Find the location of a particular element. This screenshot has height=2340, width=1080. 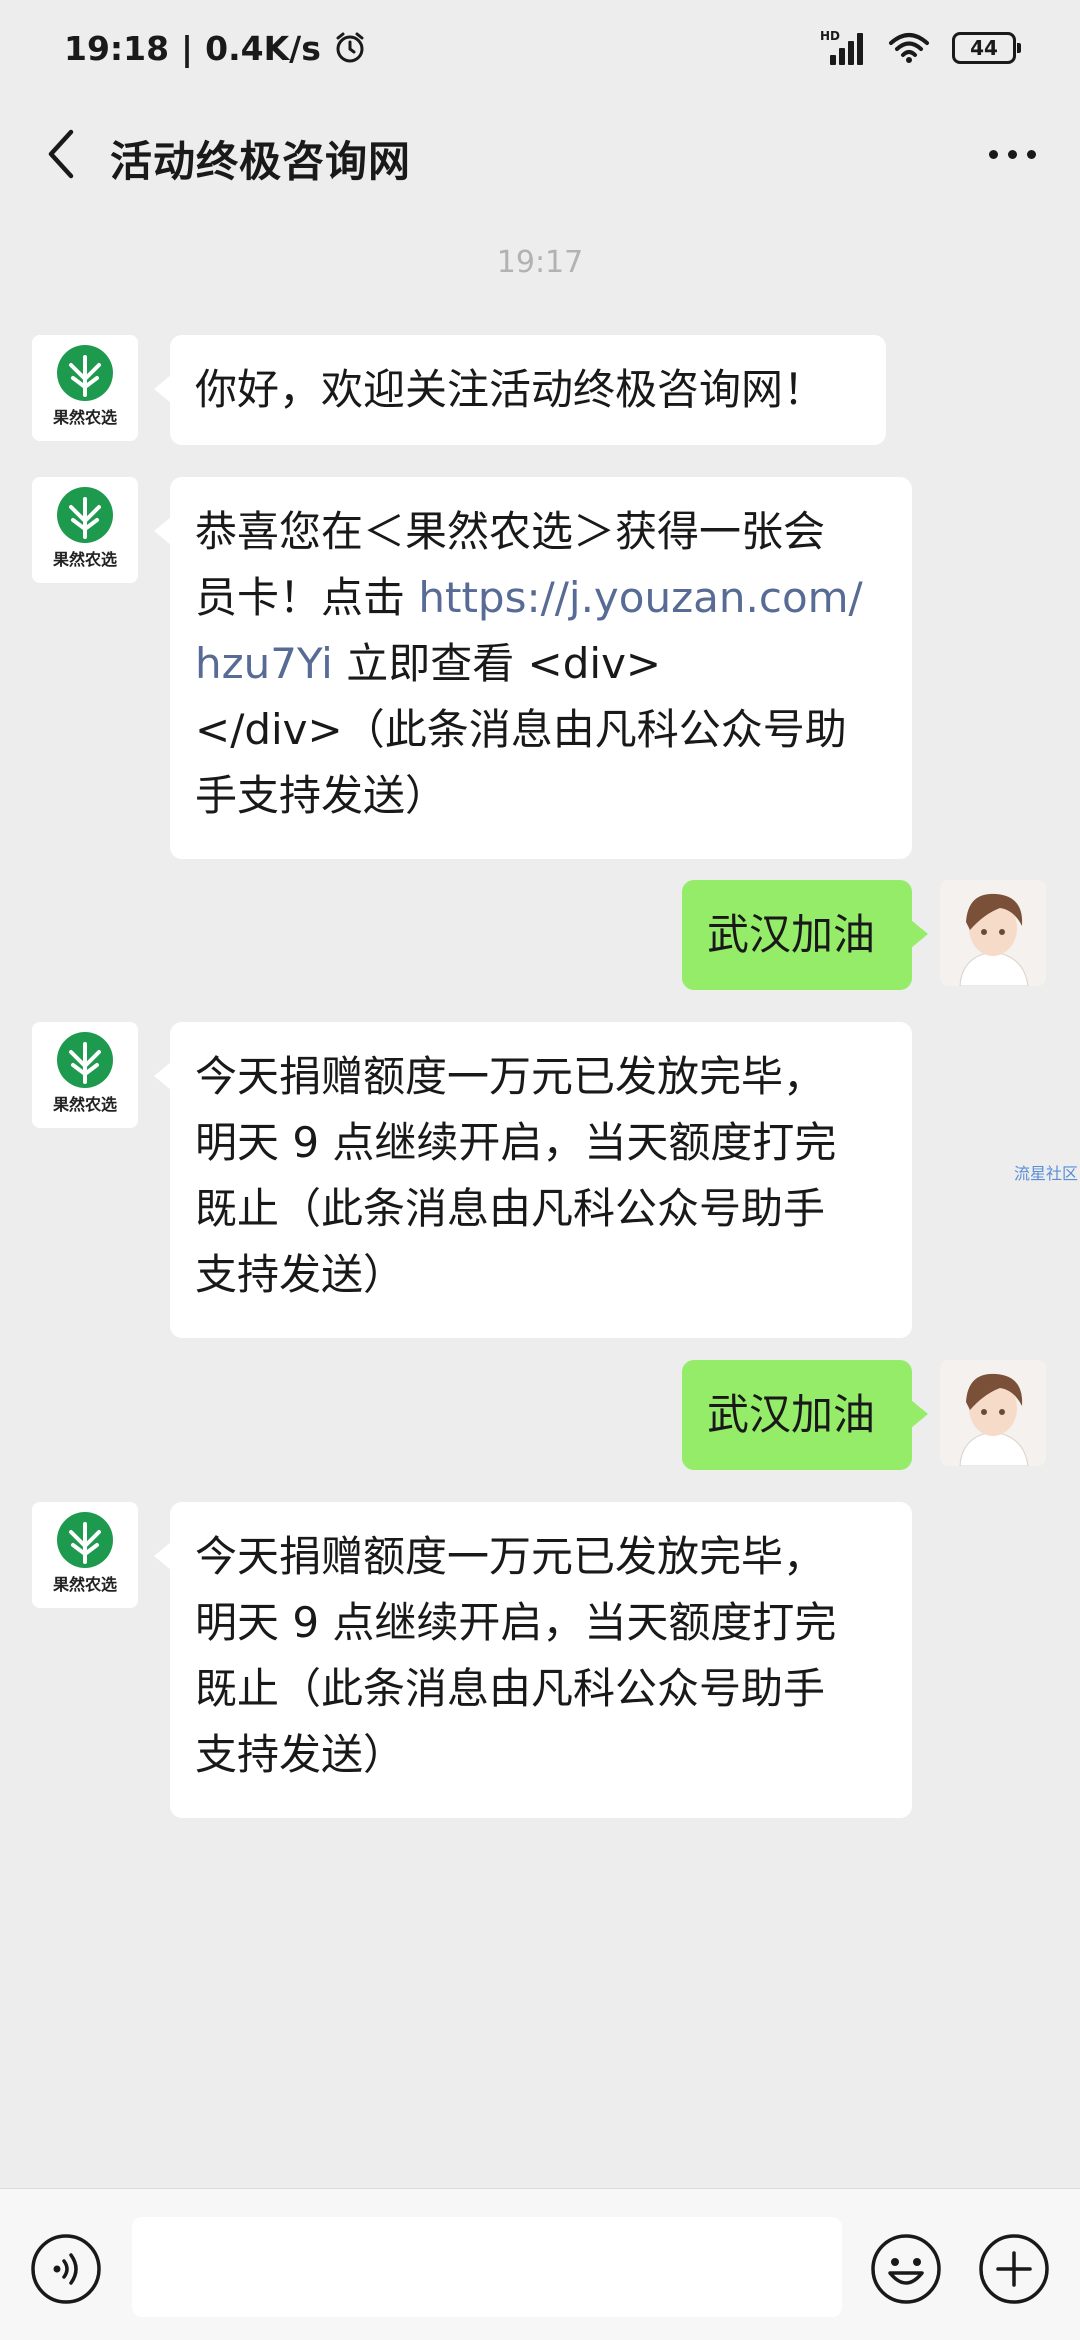

signal-icon: HD is located at coordinates (843, 47).